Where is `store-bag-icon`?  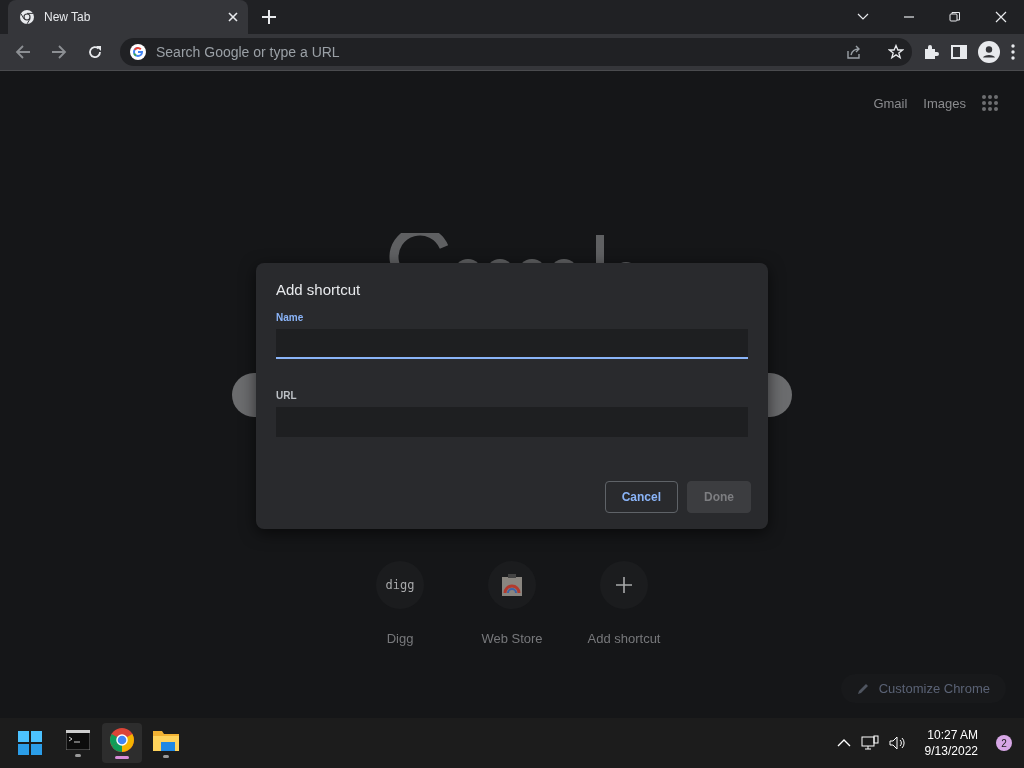
store-bag-icon is located at coordinates (512, 585).